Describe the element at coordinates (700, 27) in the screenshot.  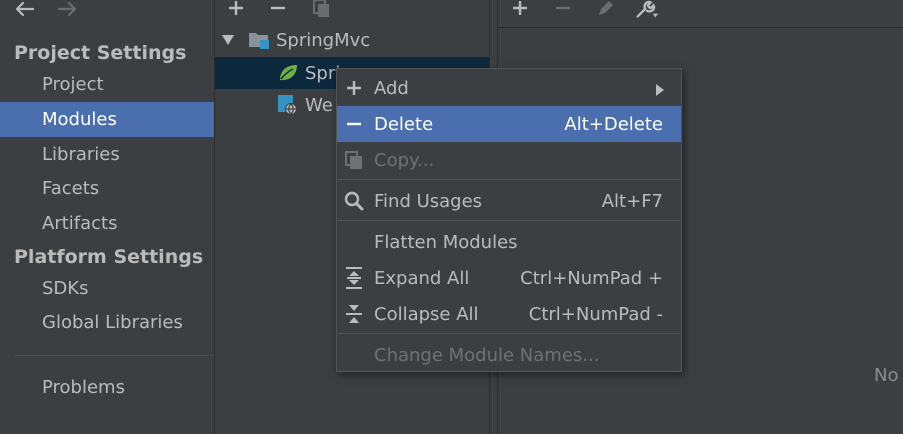
I see `toolbar-divider` at that location.